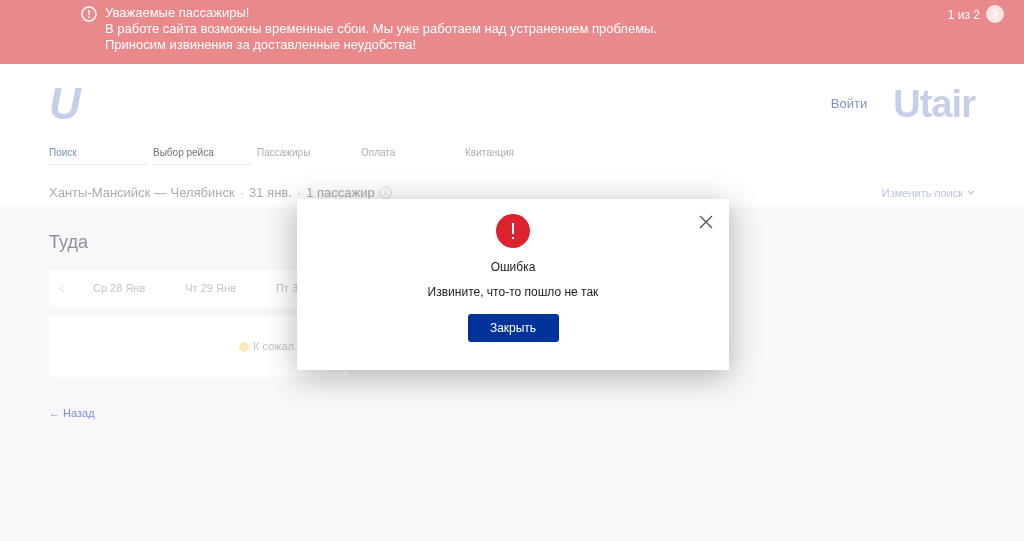 The height and width of the screenshot is (541, 1024). What do you see at coordinates (89, 14) in the screenshot?
I see `alert-icon` at bounding box center [89, 14].